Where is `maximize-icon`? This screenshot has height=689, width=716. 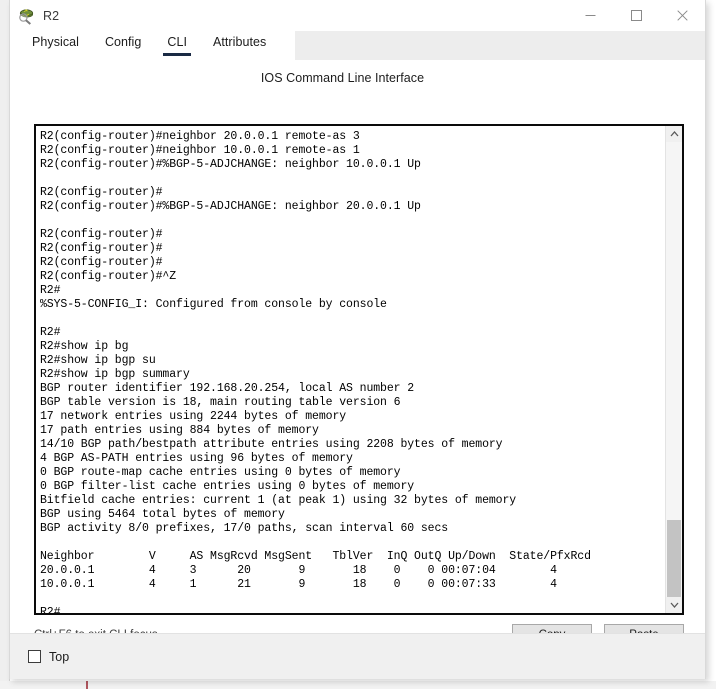
maximize-icon is located at coordinates (636, 15).